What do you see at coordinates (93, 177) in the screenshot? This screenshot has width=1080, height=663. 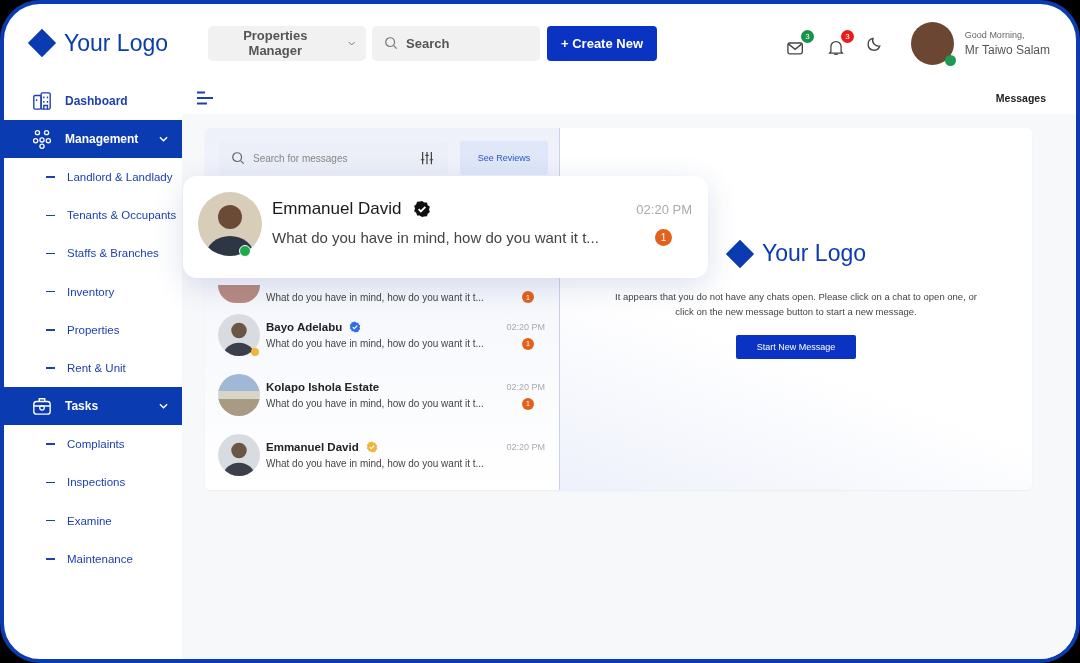 I see `sidebar-subitem: Landlord & Landlady` at bounding box center [93, 177].